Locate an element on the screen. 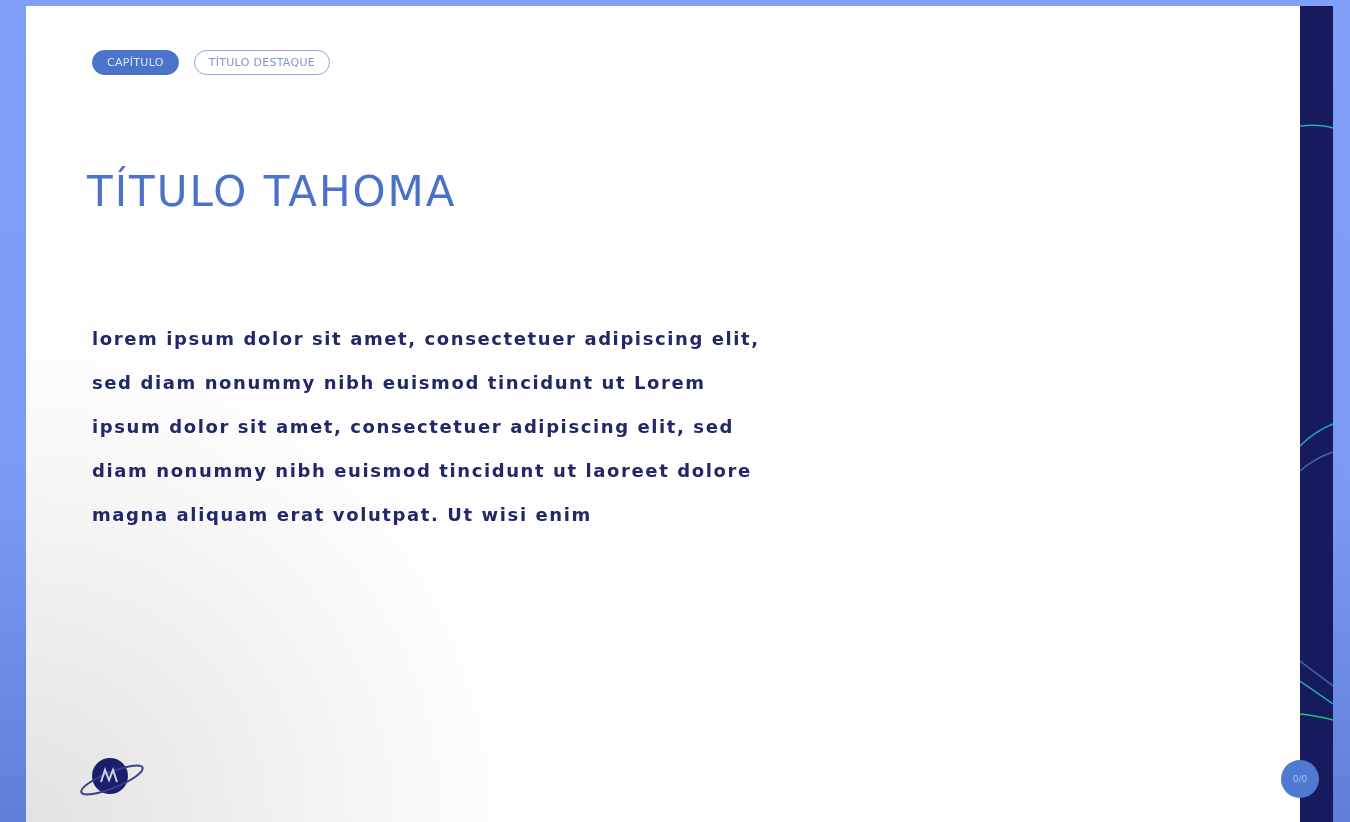 The height and width of the screenshot is (822, 1350). slide-title: TÍTULO TAHOMA is located at coordinates (272, 191).